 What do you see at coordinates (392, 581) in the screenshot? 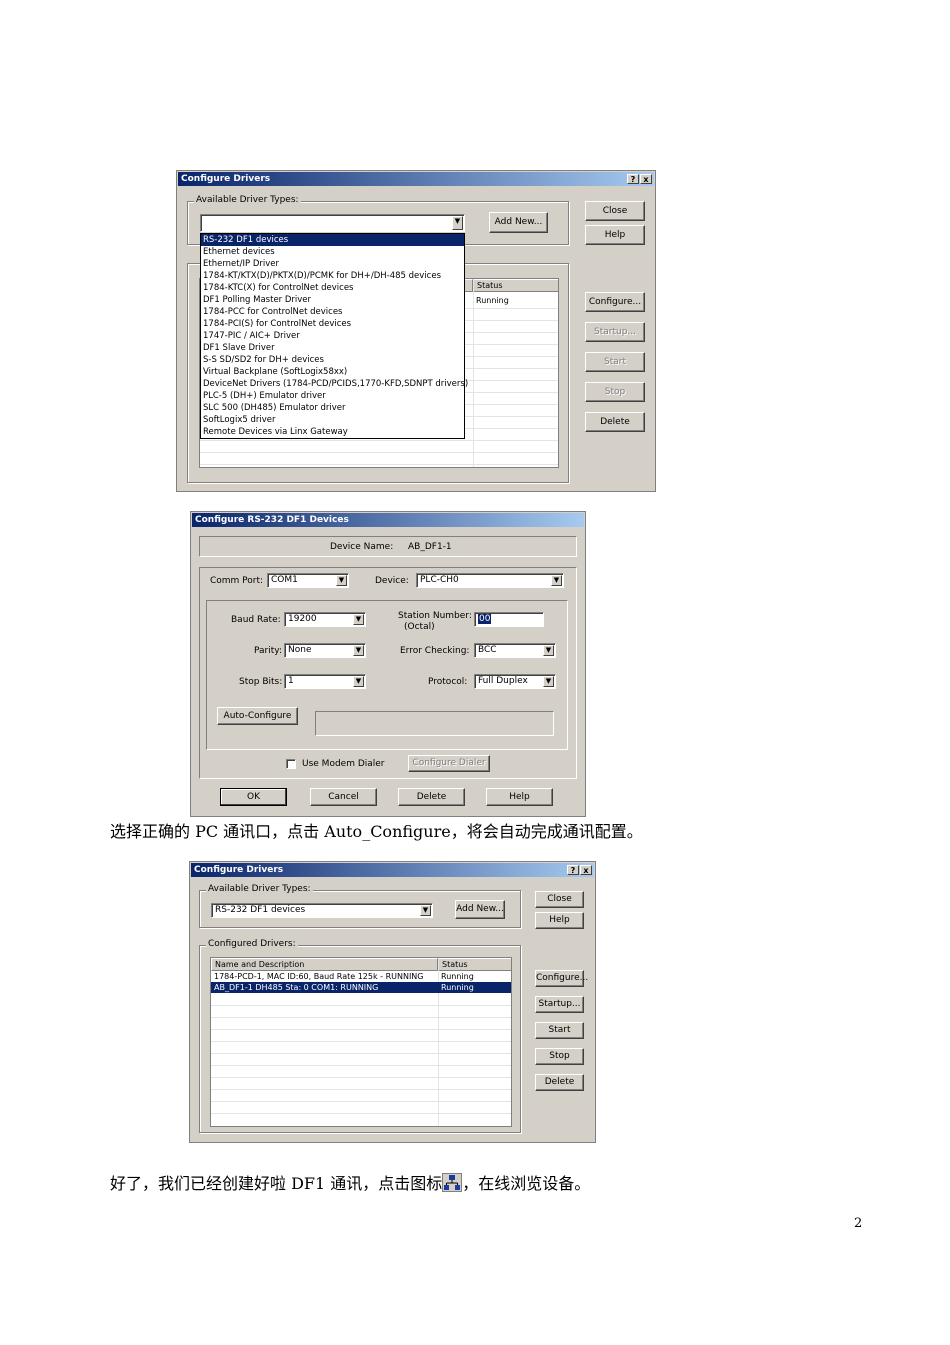
I see `device-label: Device:` at bounding box center [392, 581].